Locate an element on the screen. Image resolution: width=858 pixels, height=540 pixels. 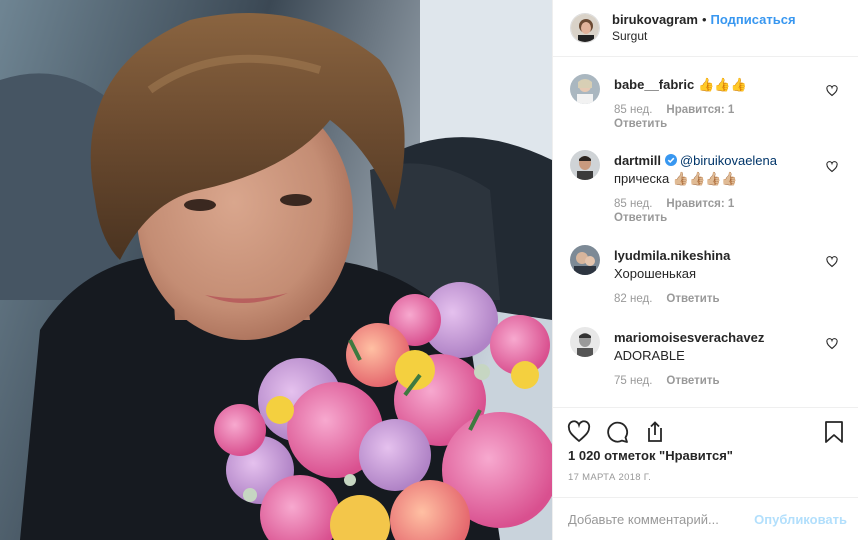
author-username: birukovagram is located at coordinates (655, 19).